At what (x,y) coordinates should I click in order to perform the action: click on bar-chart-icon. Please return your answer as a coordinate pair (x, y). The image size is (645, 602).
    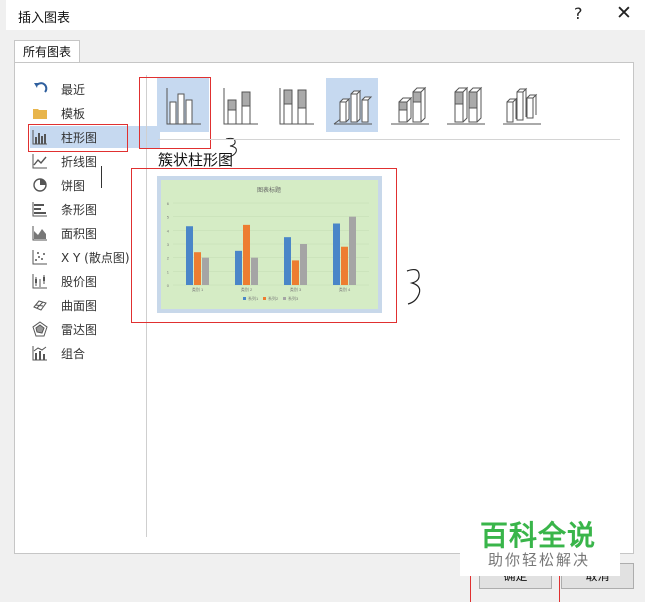
    Looking at the image, I should click on (40, 209).